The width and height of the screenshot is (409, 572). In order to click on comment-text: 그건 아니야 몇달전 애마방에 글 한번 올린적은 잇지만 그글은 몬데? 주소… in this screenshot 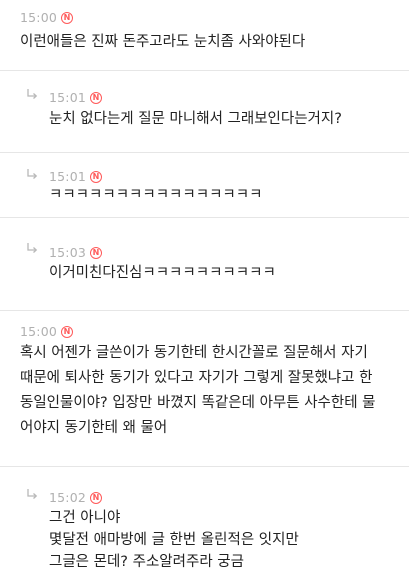, I will do `click(174, 540)`.